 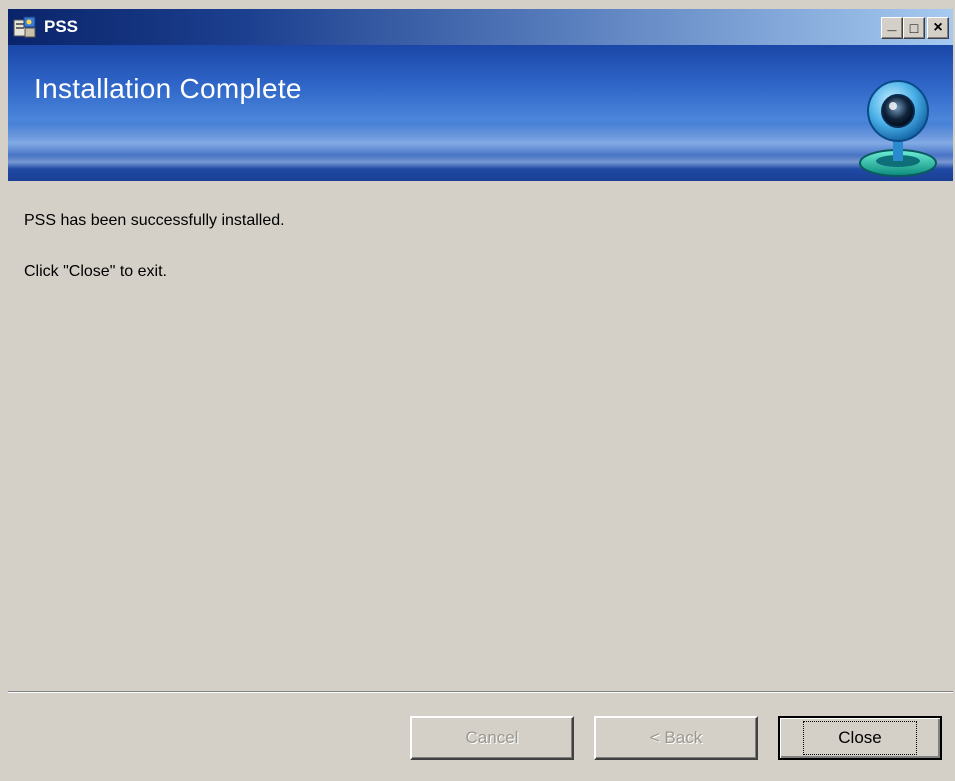 What do you see at coordinates (154, 220) in the screenshot?
I see `success-message: PSS has been successfully installed.` at bounding box center [154, 220].